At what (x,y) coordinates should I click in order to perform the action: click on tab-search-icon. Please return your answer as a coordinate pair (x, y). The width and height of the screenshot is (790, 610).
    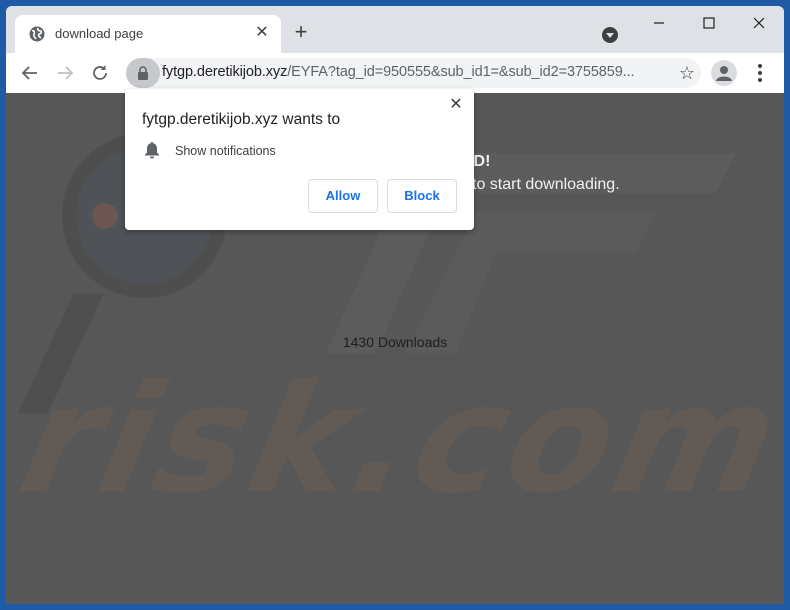
    Looking at the image, I should click on (610, 35).